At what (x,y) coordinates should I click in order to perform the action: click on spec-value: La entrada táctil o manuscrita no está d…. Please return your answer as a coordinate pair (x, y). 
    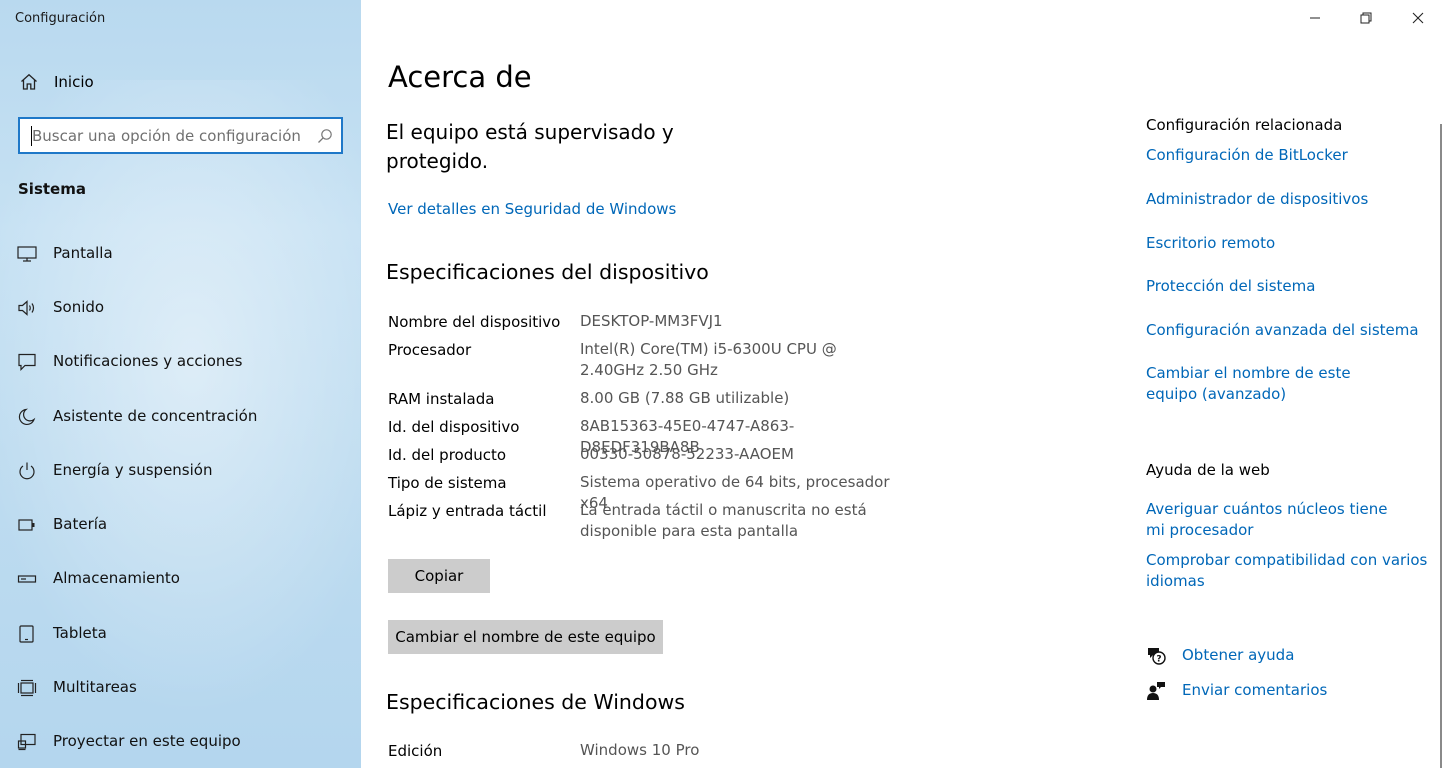
    Looking at the image, I should click on (723, 520).